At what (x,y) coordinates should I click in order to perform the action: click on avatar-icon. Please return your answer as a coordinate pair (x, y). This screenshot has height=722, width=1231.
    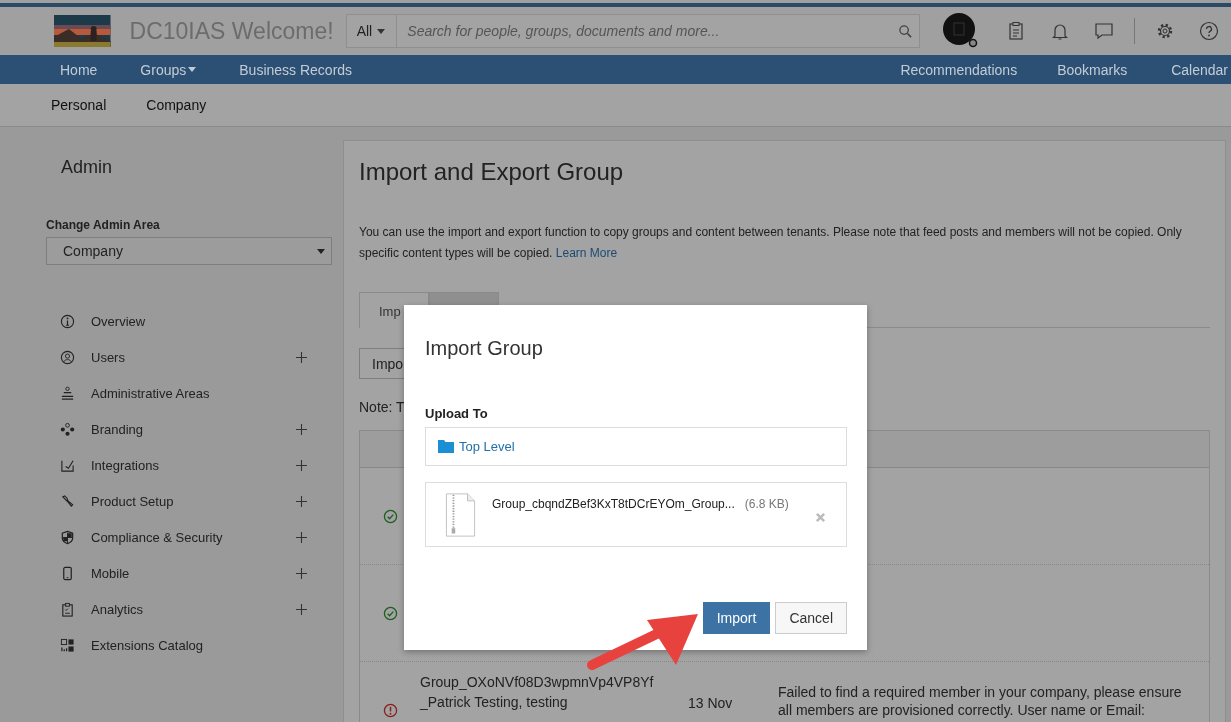
    Looking at the image, I should click on (961, 31).